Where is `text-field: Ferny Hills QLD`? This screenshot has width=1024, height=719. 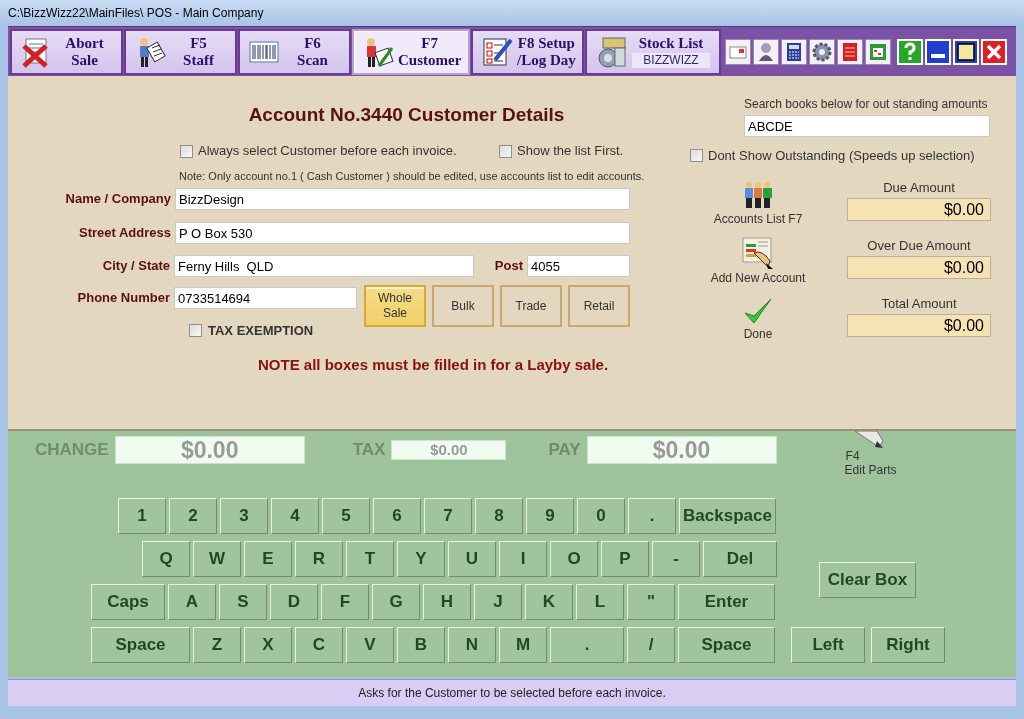 text-field: Ferny Hills QLD is located at coordinates (324, 266).